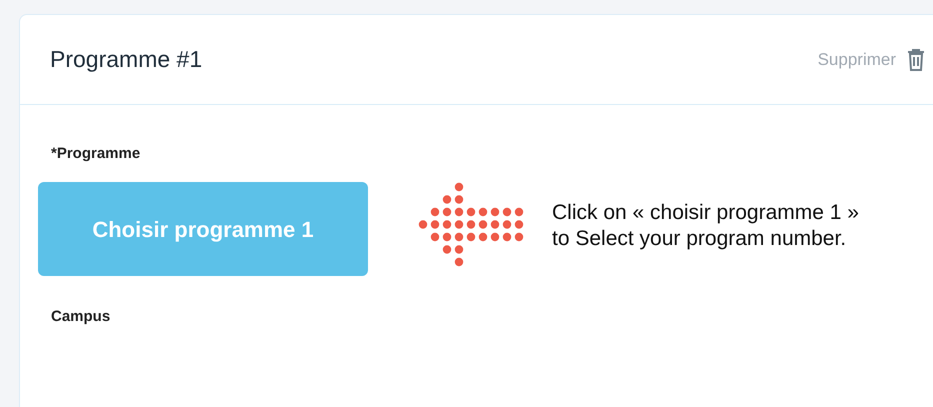 Image resolution: width=933 pixels, height=407 pixels. I want to click on instruction-text: Click on « choisir programme 1 », so click(705, 213).